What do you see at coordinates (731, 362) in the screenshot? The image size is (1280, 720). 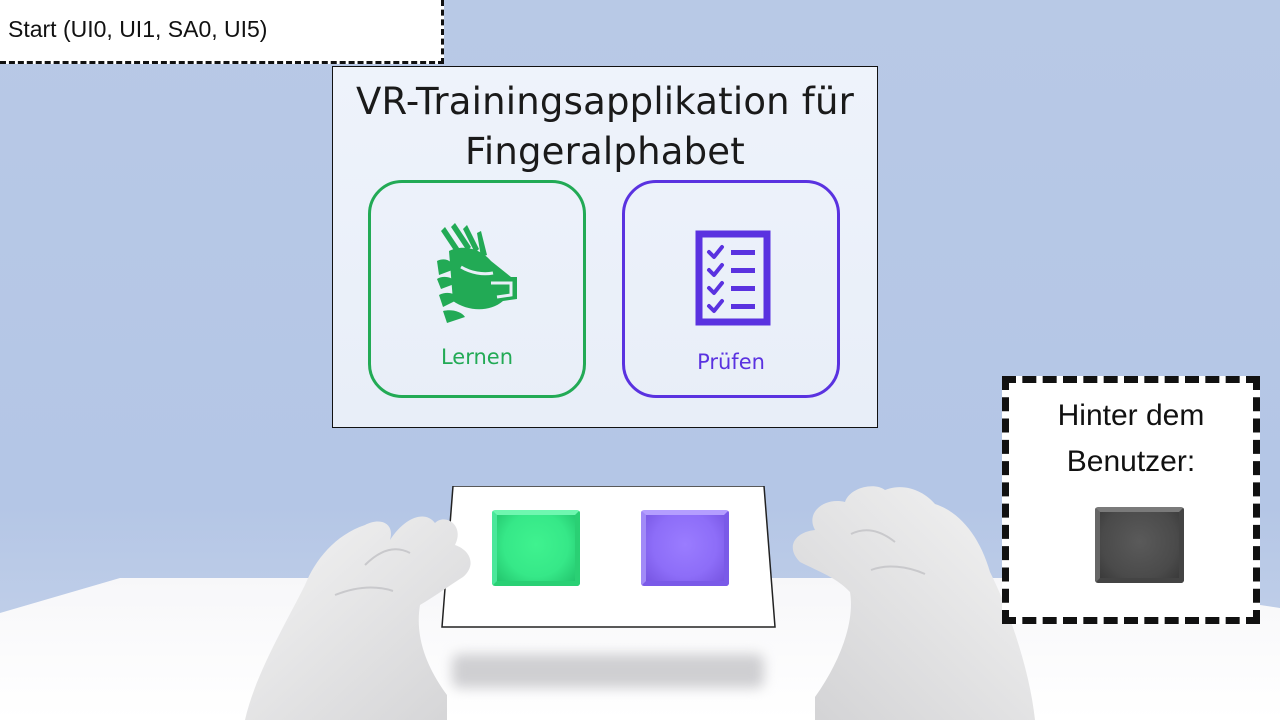 I see `test-option-label: Prüfen` at bounding box center [731, 362].